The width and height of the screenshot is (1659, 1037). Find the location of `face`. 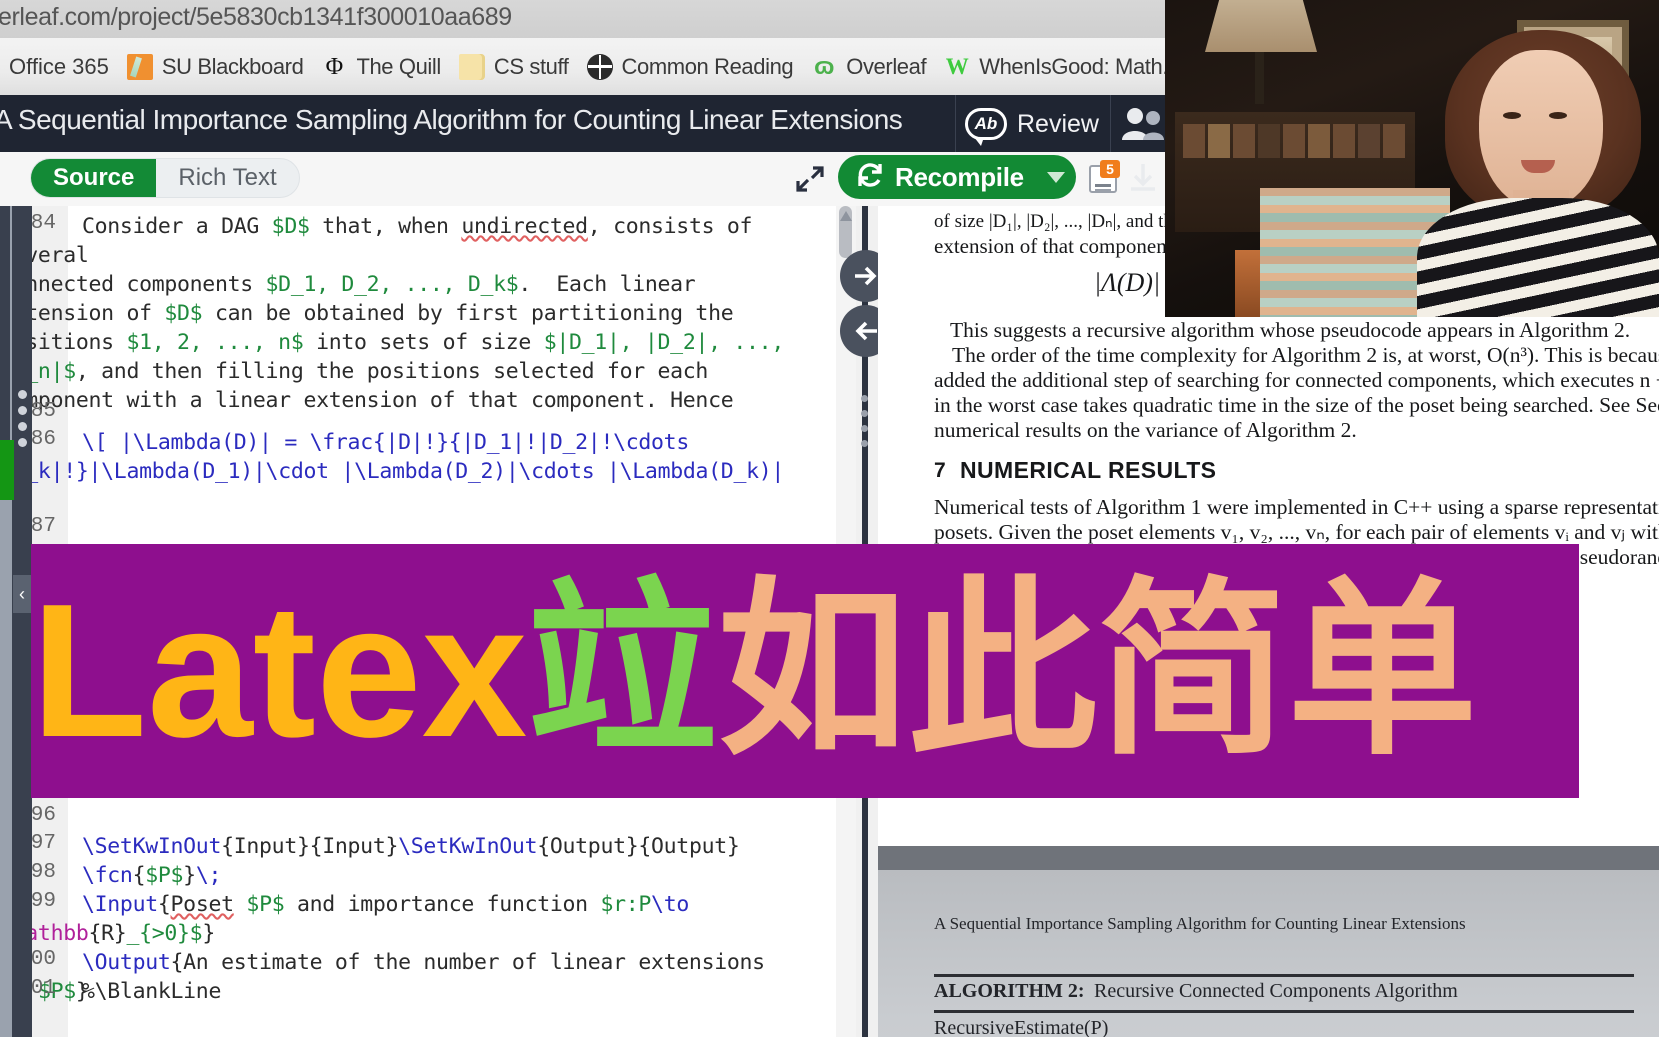

face is located at coordinates (1541, 130).